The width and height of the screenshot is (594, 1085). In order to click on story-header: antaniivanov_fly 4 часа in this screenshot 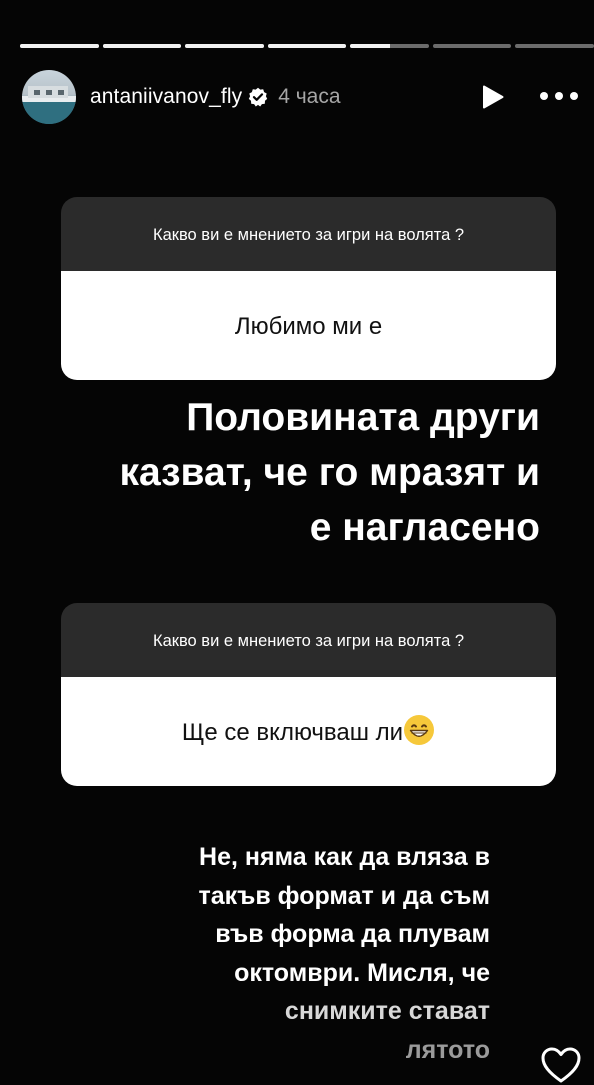, I will do `click(301, 97)`.